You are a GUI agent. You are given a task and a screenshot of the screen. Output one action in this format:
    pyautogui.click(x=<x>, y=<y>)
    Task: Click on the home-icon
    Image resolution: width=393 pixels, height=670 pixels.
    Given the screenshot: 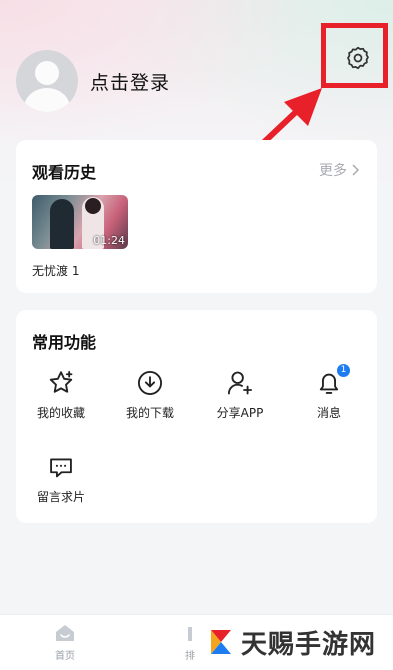 What is the action you would take?
    pyautogui.click(x=65, y=633)
    